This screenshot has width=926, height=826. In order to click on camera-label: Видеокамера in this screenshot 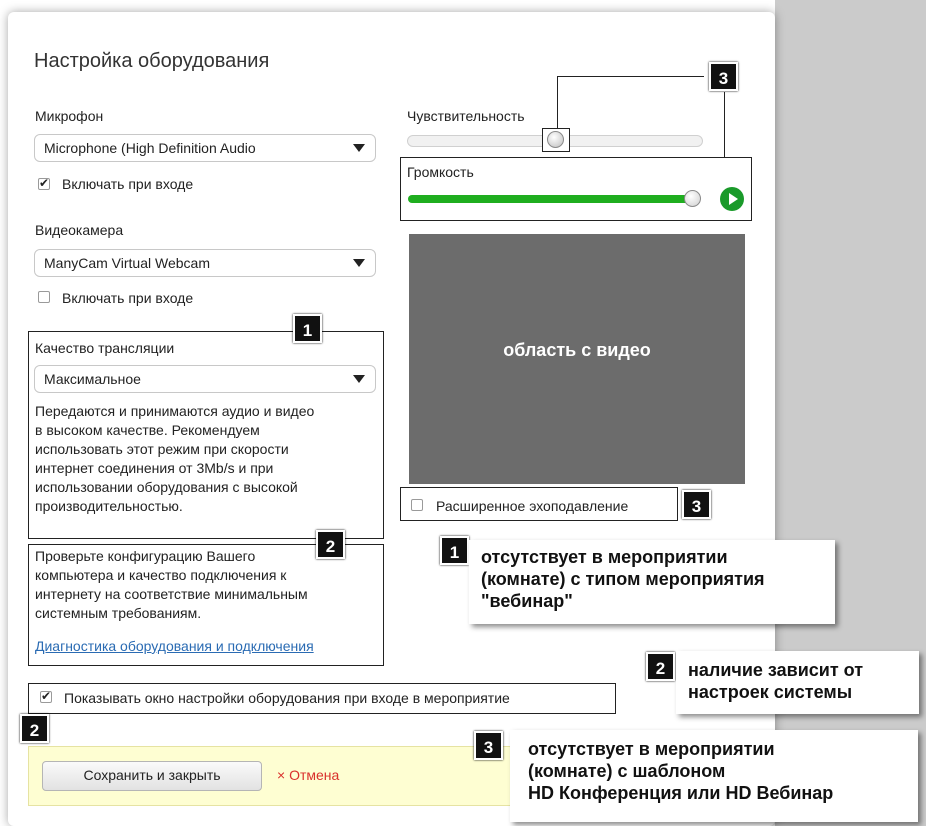, I will do `click(79, 230)`.